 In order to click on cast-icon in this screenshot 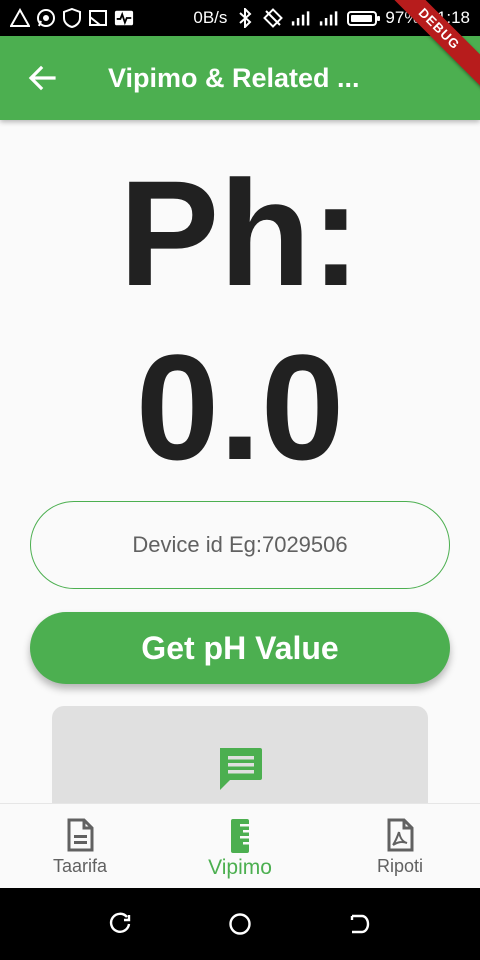, I will do `click(98, 18)`.